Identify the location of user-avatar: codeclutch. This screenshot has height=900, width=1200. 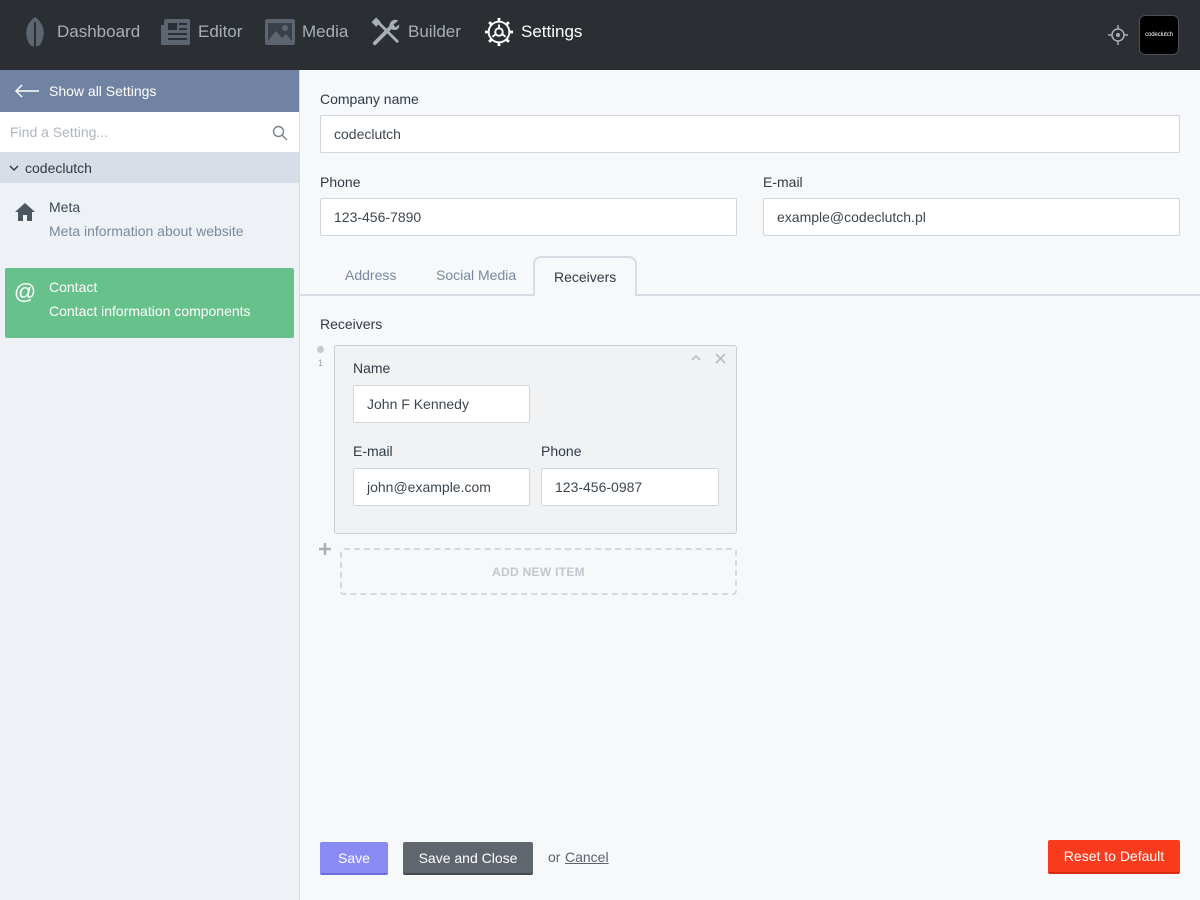
(1159, 35).